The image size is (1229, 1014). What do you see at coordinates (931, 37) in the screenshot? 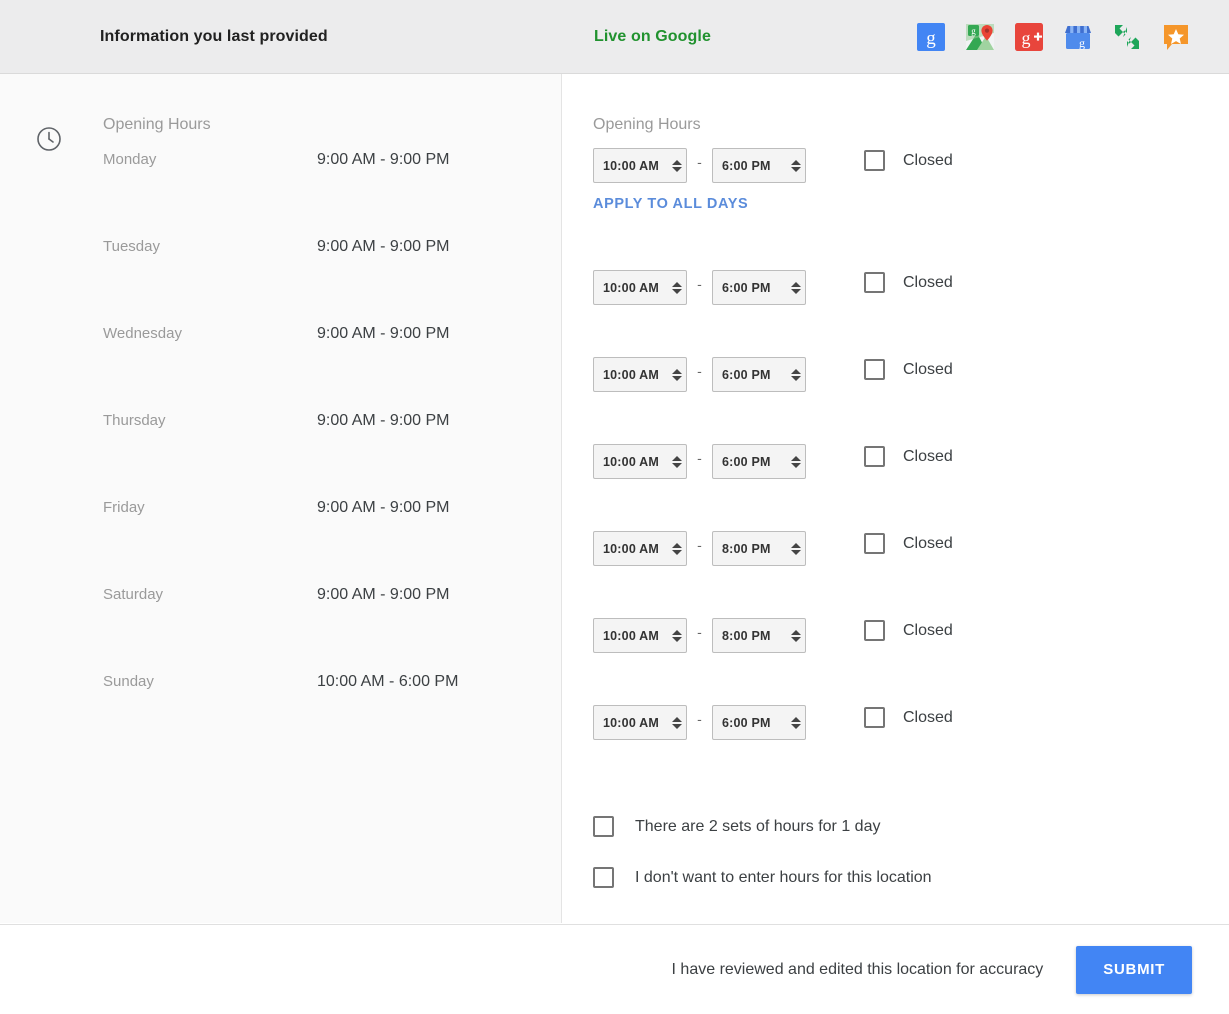
I see `google-search-icon: g` at bounding box center [931, 37].